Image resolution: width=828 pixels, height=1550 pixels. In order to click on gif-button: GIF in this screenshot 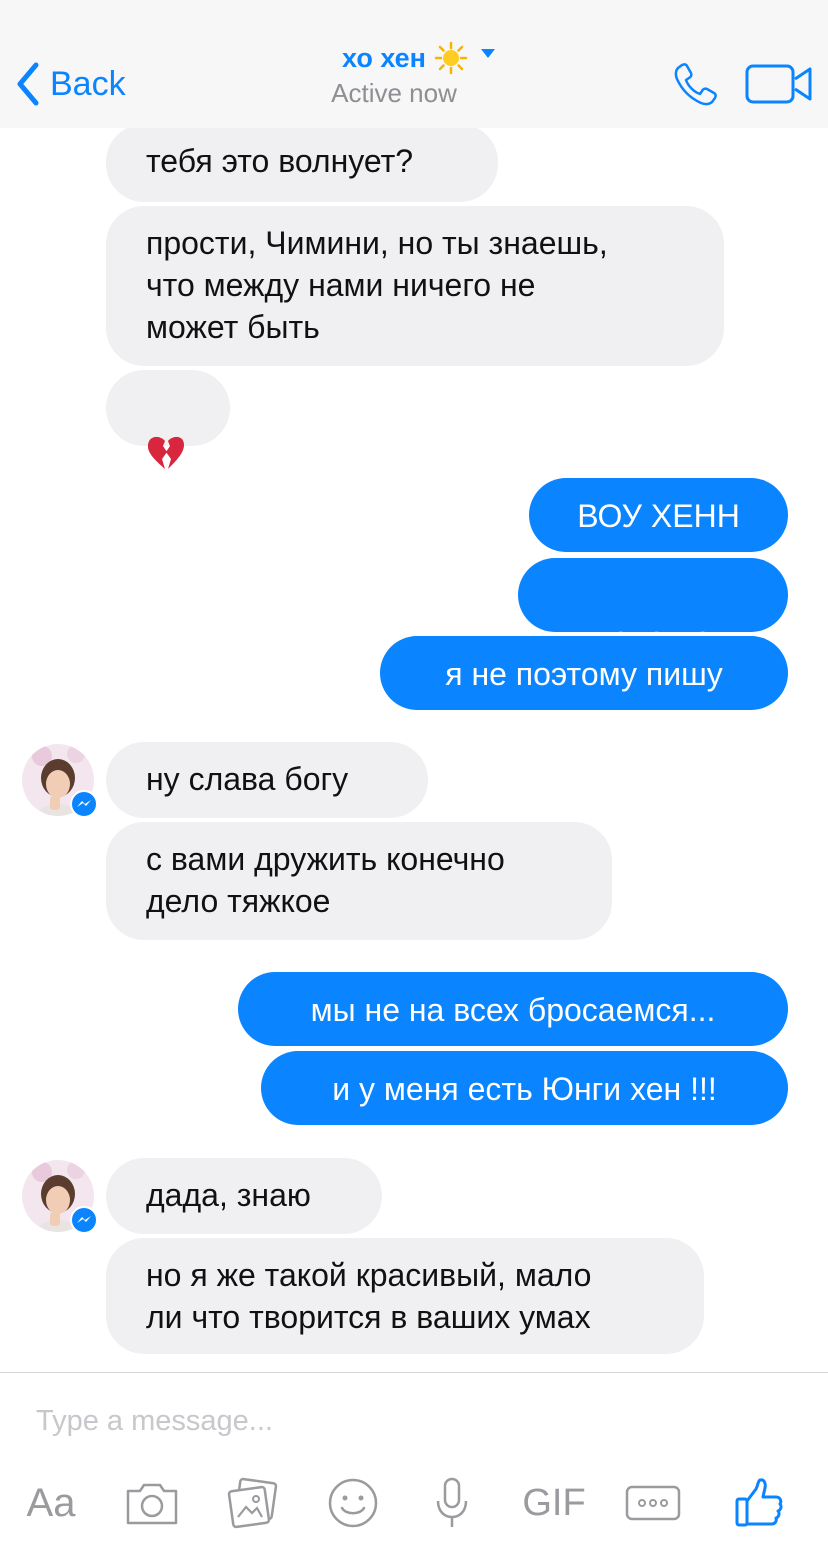, I will do `click(554, 1503)`.